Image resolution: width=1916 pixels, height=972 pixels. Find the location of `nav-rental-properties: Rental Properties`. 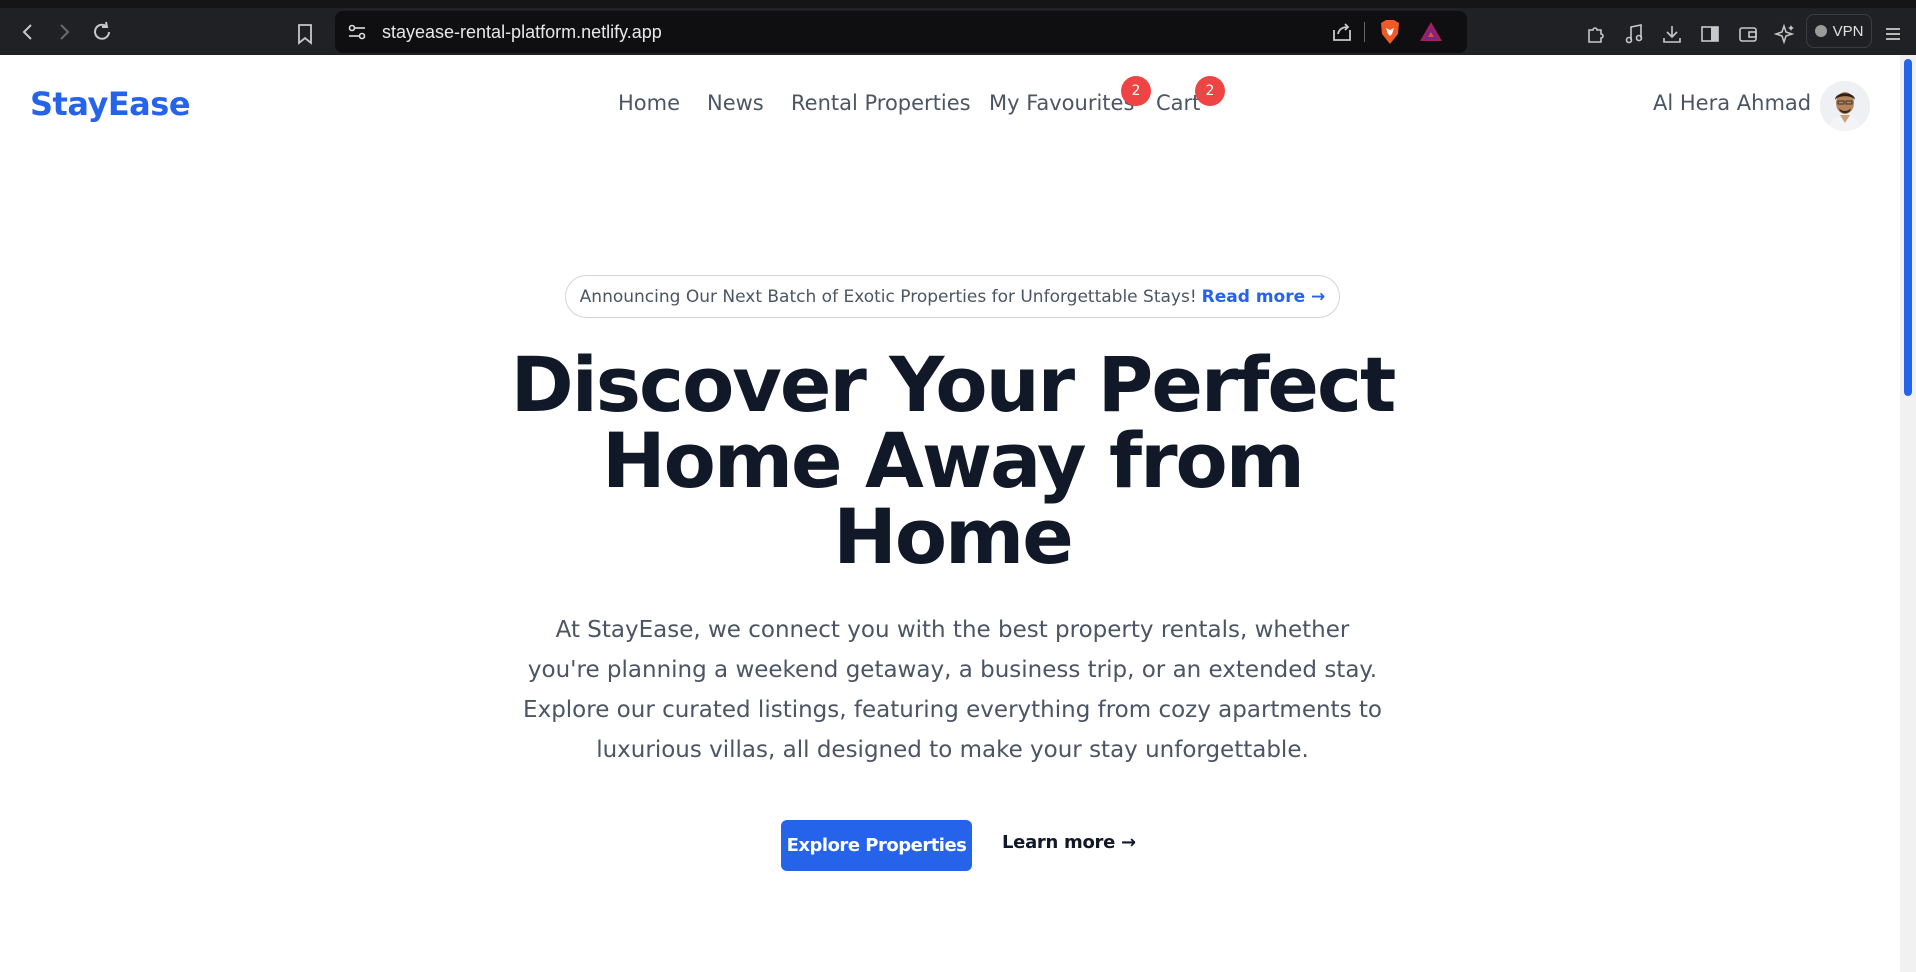

nav-rental-properties: Rental Properties is located at coordinates (881, 103).